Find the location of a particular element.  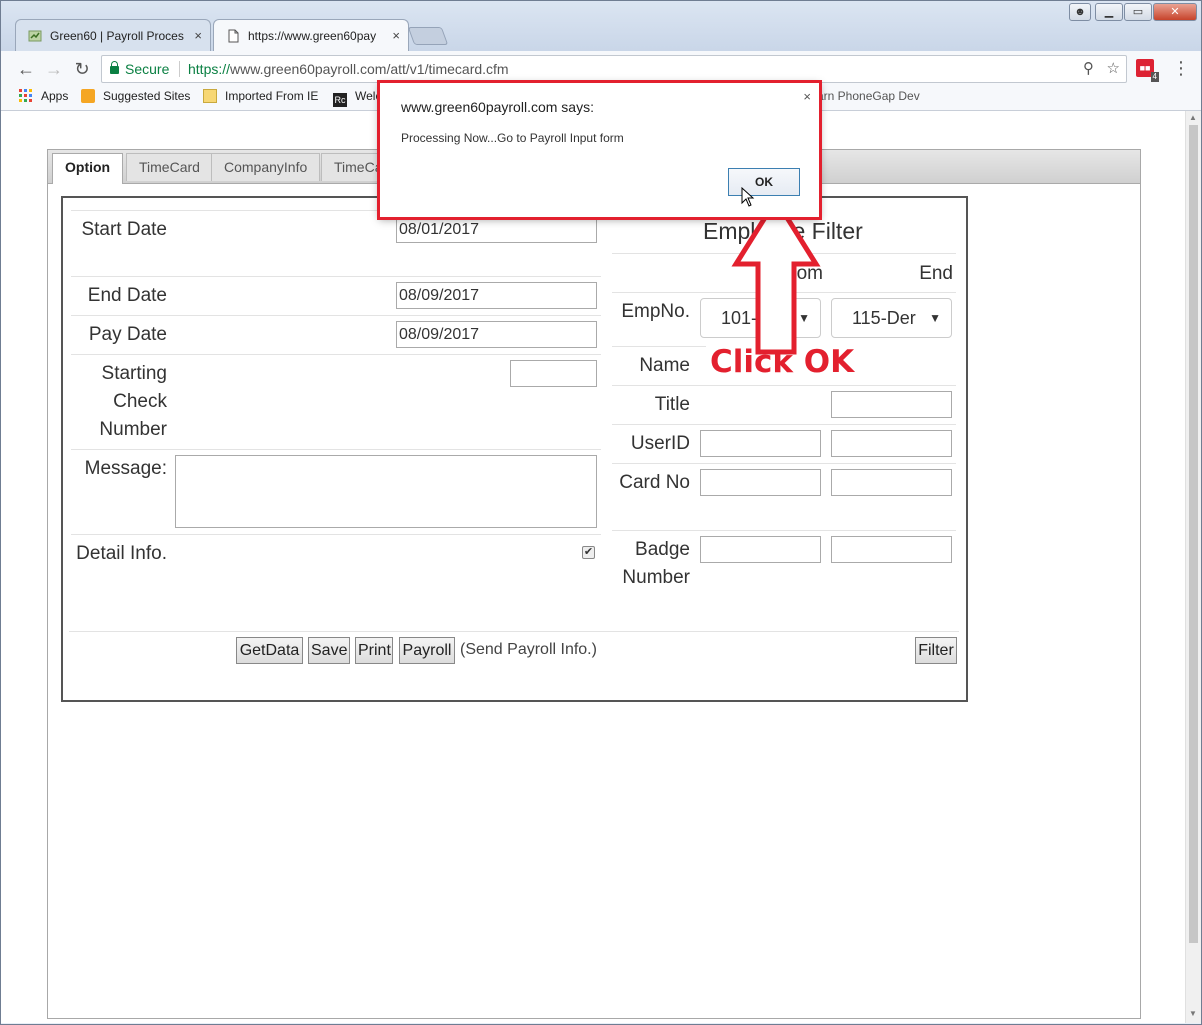

card-no-label: Card No is located at coordinates (654, 482).